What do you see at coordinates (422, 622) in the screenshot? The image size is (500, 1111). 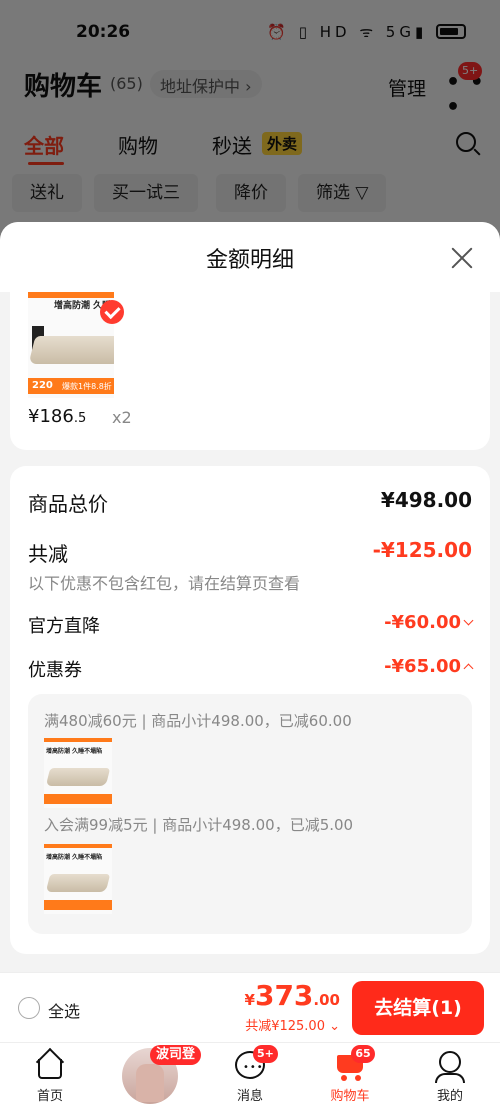 I see `official-discount-value: -¥60.00` at bounding box center [422, 622].